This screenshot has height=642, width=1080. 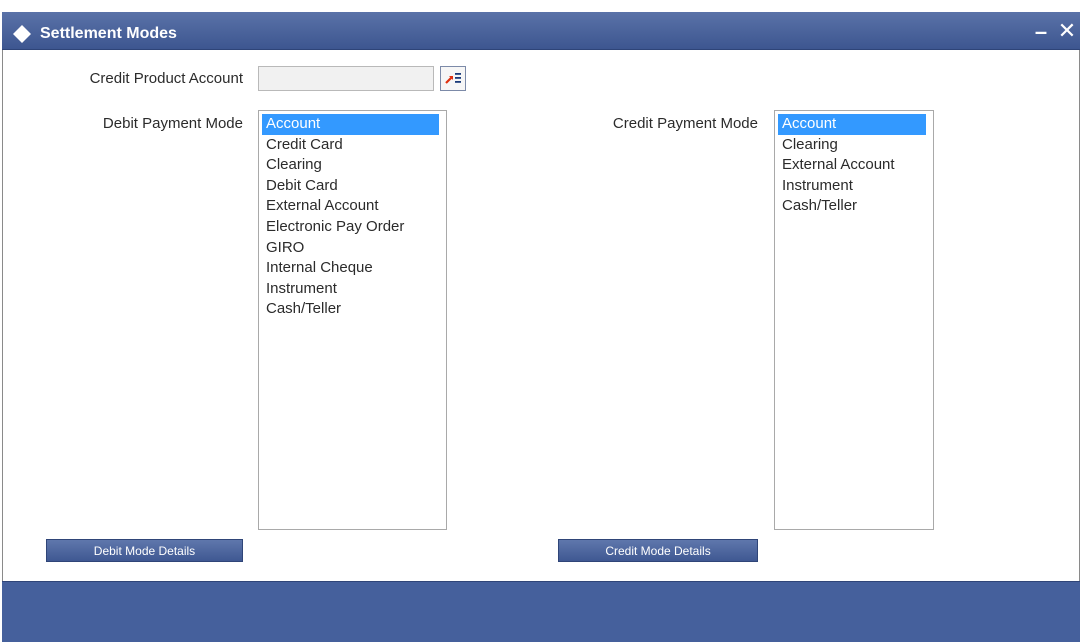 What do you see at coordinates (352, 227) in the screenshot?
I see `list-item: Electronic Pay Order` at bounding box center [352, 227].